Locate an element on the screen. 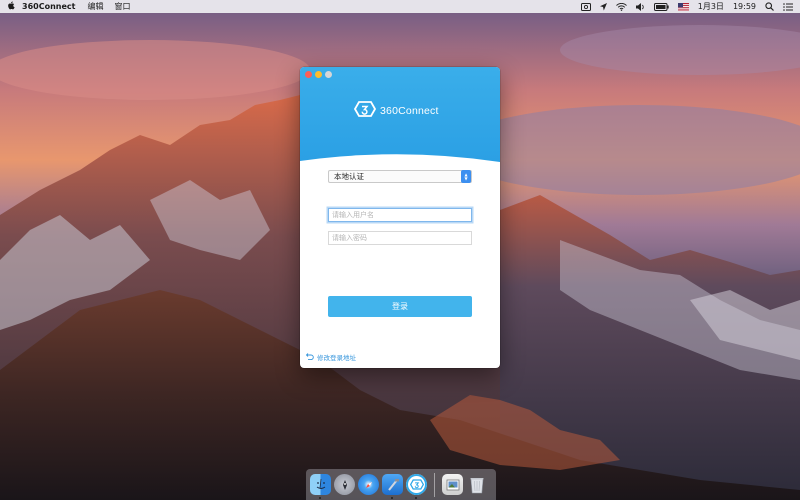 The width and height of the screenshot is (800, 500). trash-icon is located at coordinates (476, 484).